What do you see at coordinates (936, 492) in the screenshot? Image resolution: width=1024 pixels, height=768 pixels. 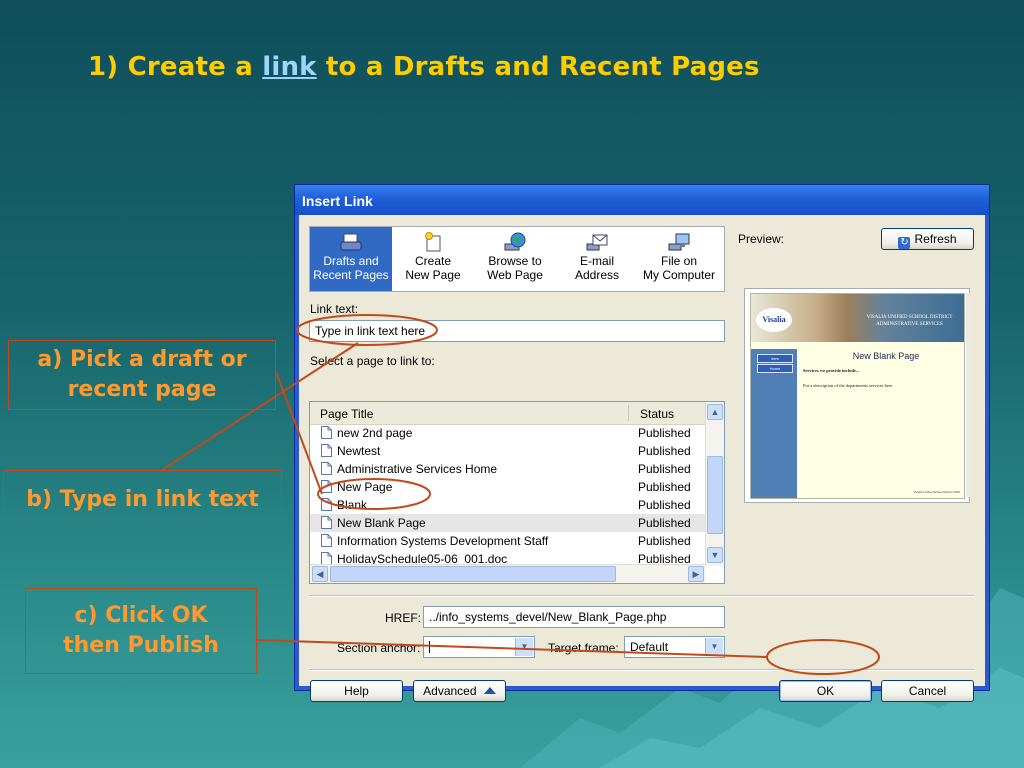 I see `preview-footer: Visalia Unified School District 2005` at bounding box center [936, 492].